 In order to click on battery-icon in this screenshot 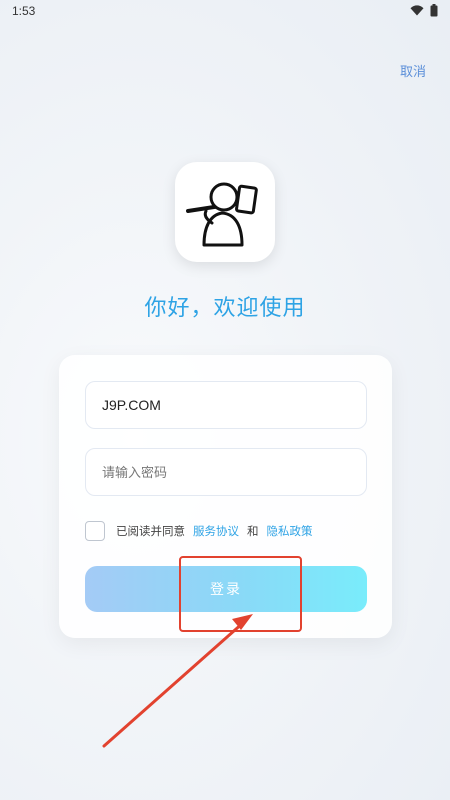, I will do `click(434, 10)`.